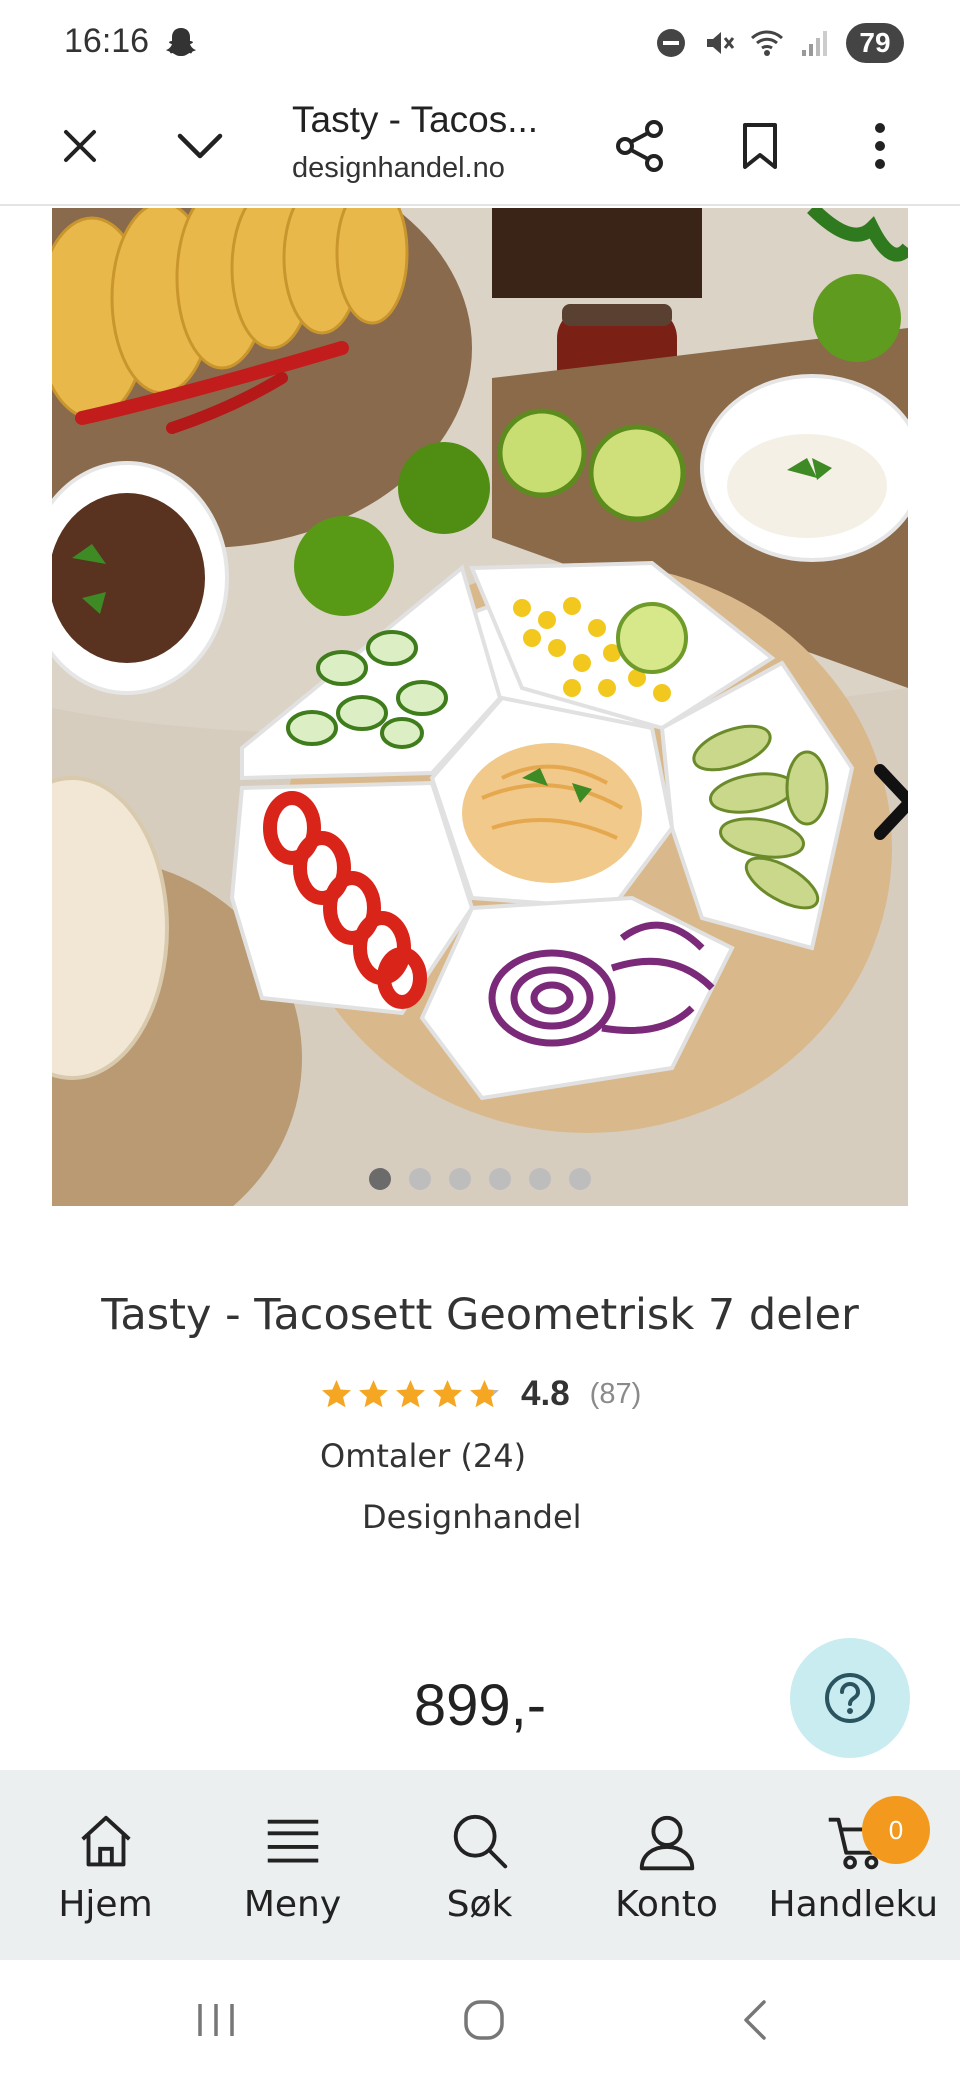 Image resolution: width=960 pixels, height=2080 pixels. I want to click on nav-item-account: Konto, so click(666, 1865).